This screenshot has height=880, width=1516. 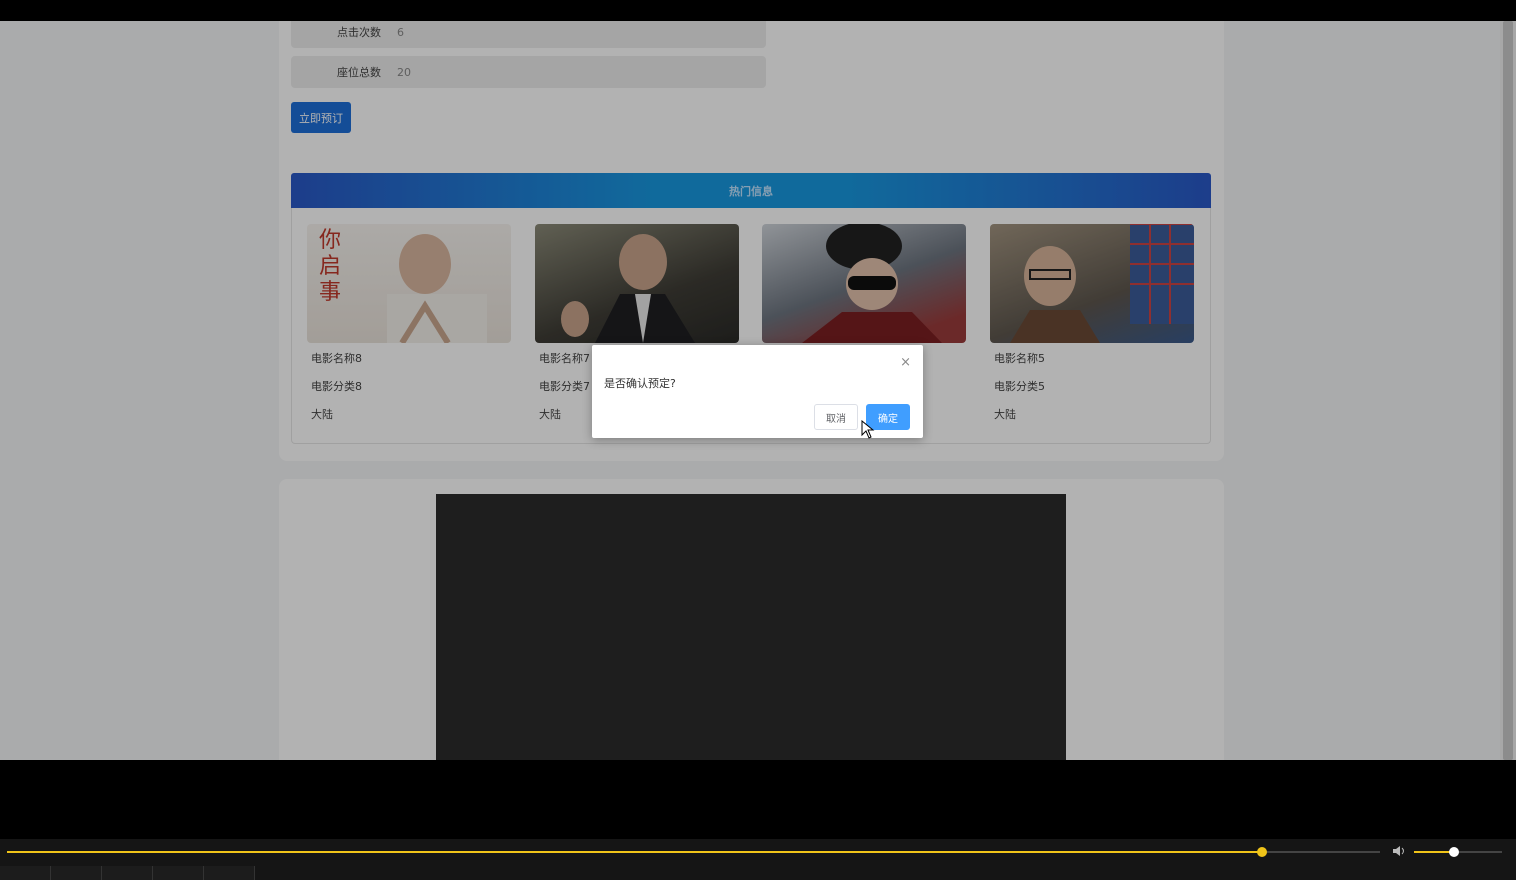 What do you see at coordinates (1400, 851) in the screenshot?
I see `speaker-icon` at bounding box center [1400, 851].